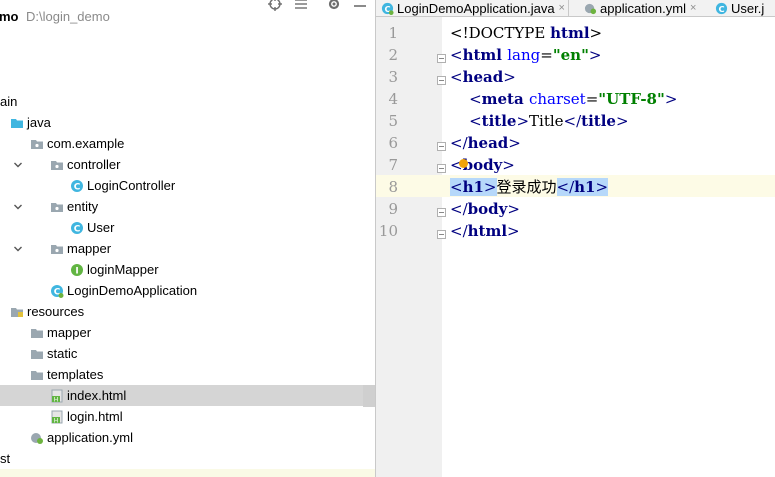 The width and height of the screenshot is (775, 477). I want to click on line-number: 5, so click(393, 121).